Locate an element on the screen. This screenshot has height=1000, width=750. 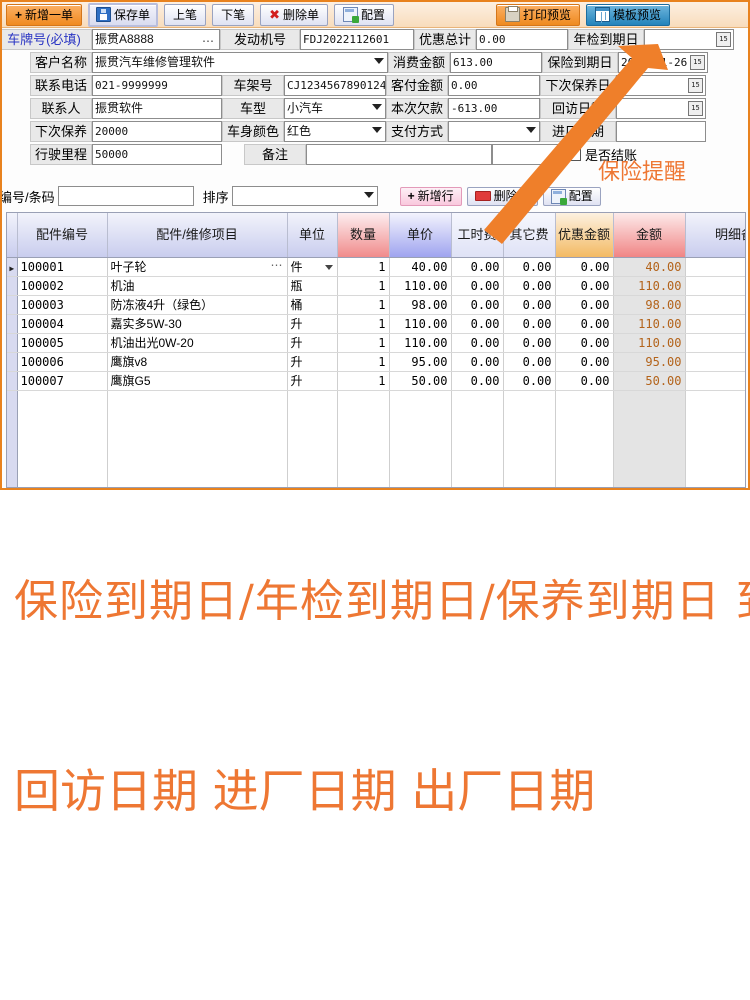
cell-price: 40.00 is located at coordinates (420, 267).